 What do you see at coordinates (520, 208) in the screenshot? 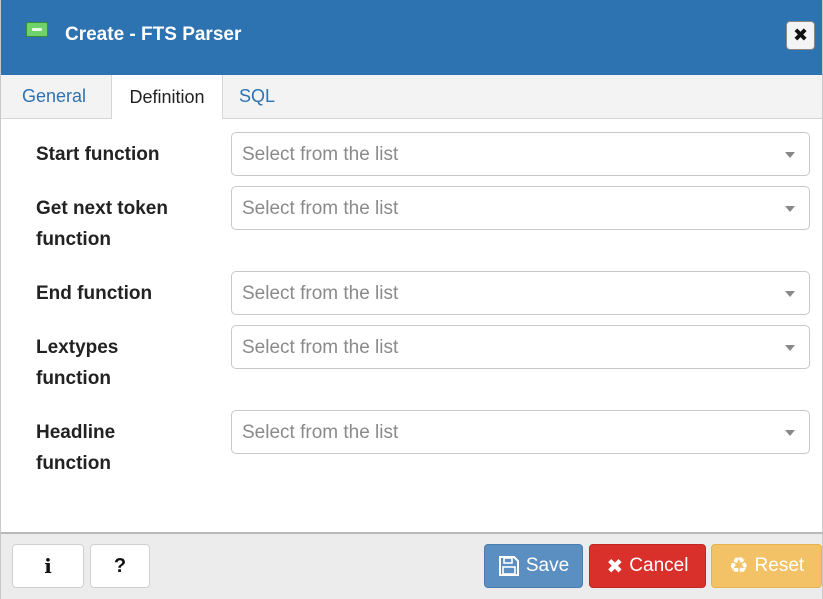
I see `get-next-token-function-select: Select from the list` at bounding box center [520, 208].